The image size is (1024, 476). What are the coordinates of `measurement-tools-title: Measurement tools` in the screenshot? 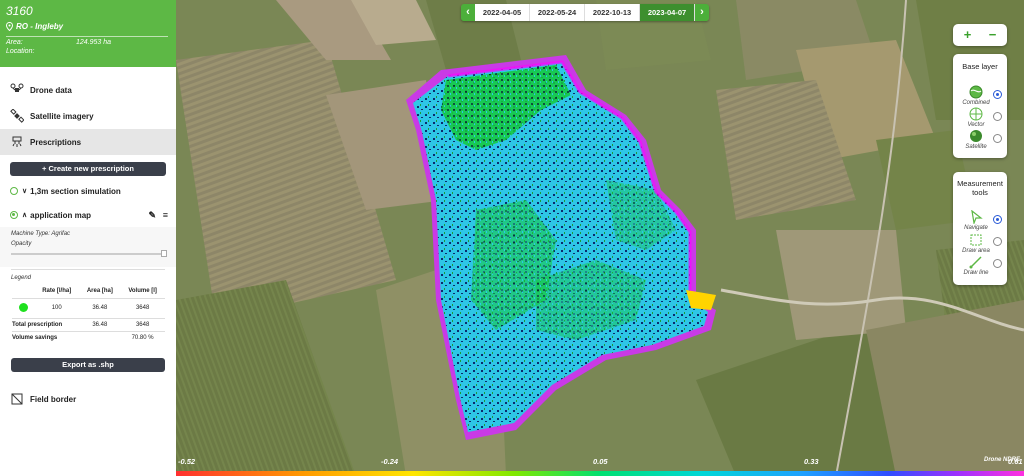 It's located at (980, 188).